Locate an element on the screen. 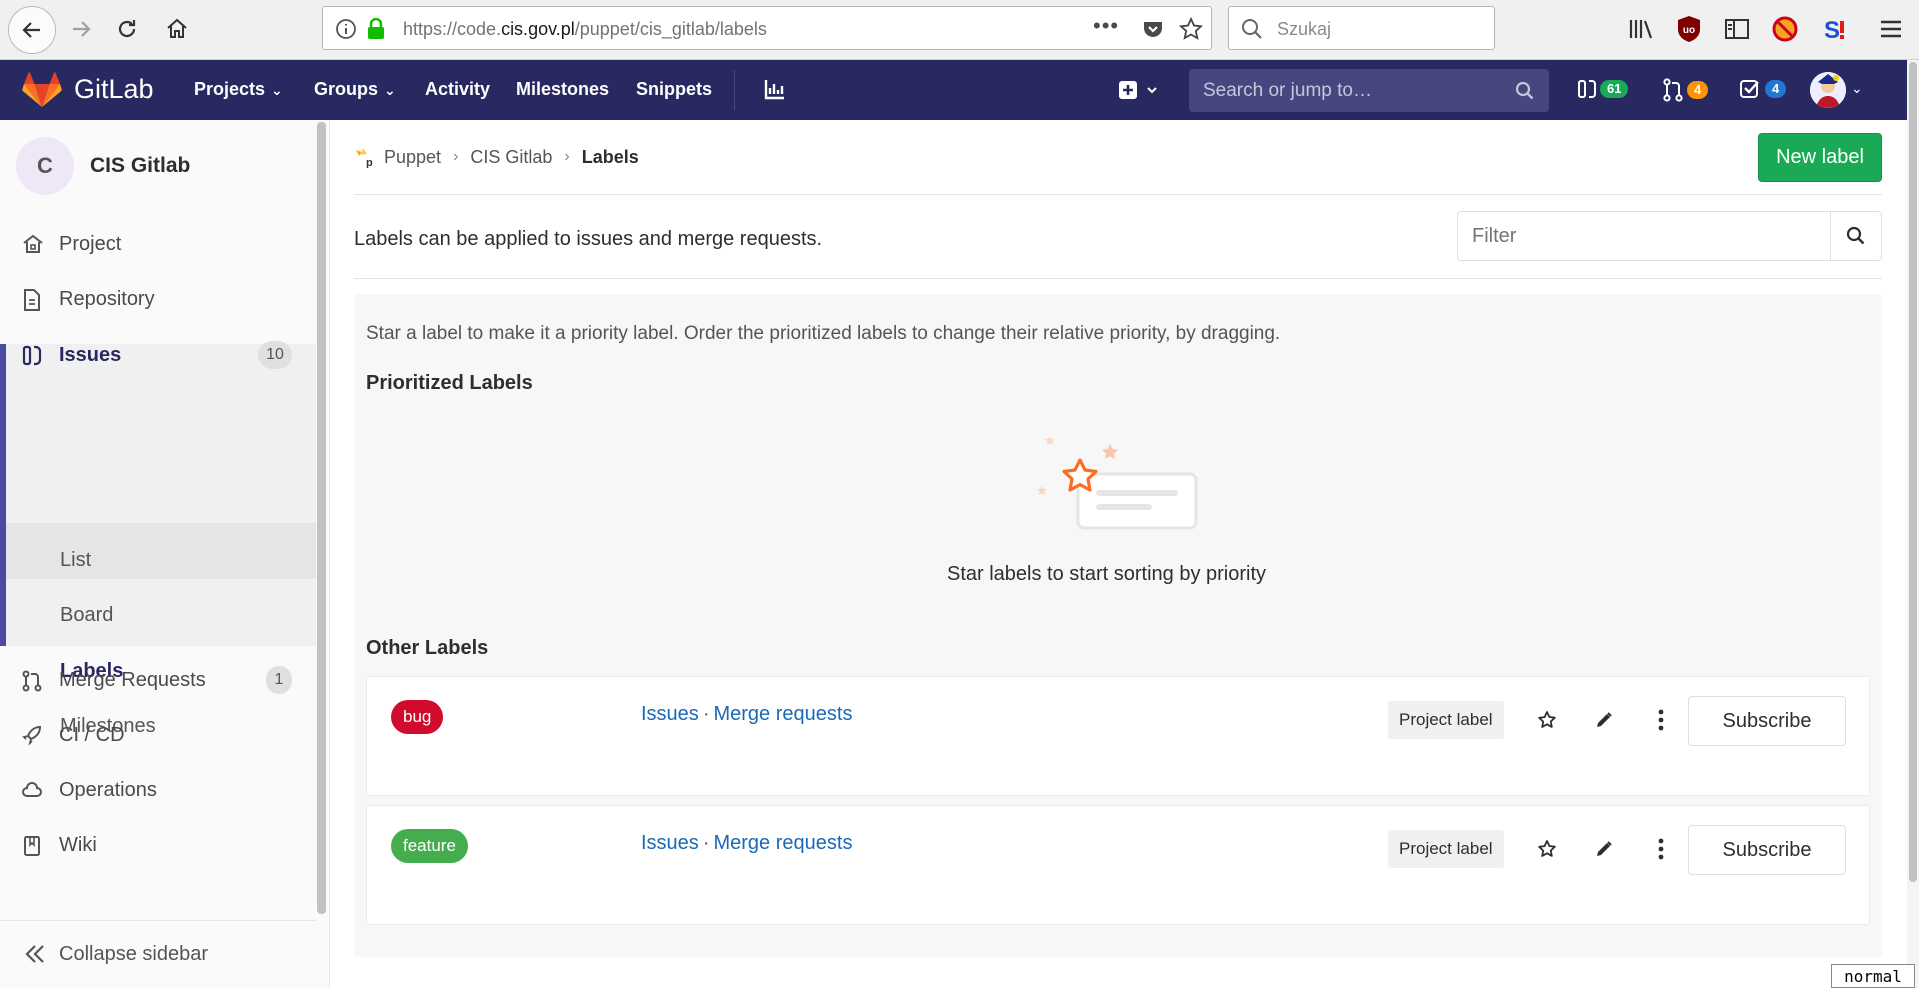  library-icon is located at coordinates (1641, 29).